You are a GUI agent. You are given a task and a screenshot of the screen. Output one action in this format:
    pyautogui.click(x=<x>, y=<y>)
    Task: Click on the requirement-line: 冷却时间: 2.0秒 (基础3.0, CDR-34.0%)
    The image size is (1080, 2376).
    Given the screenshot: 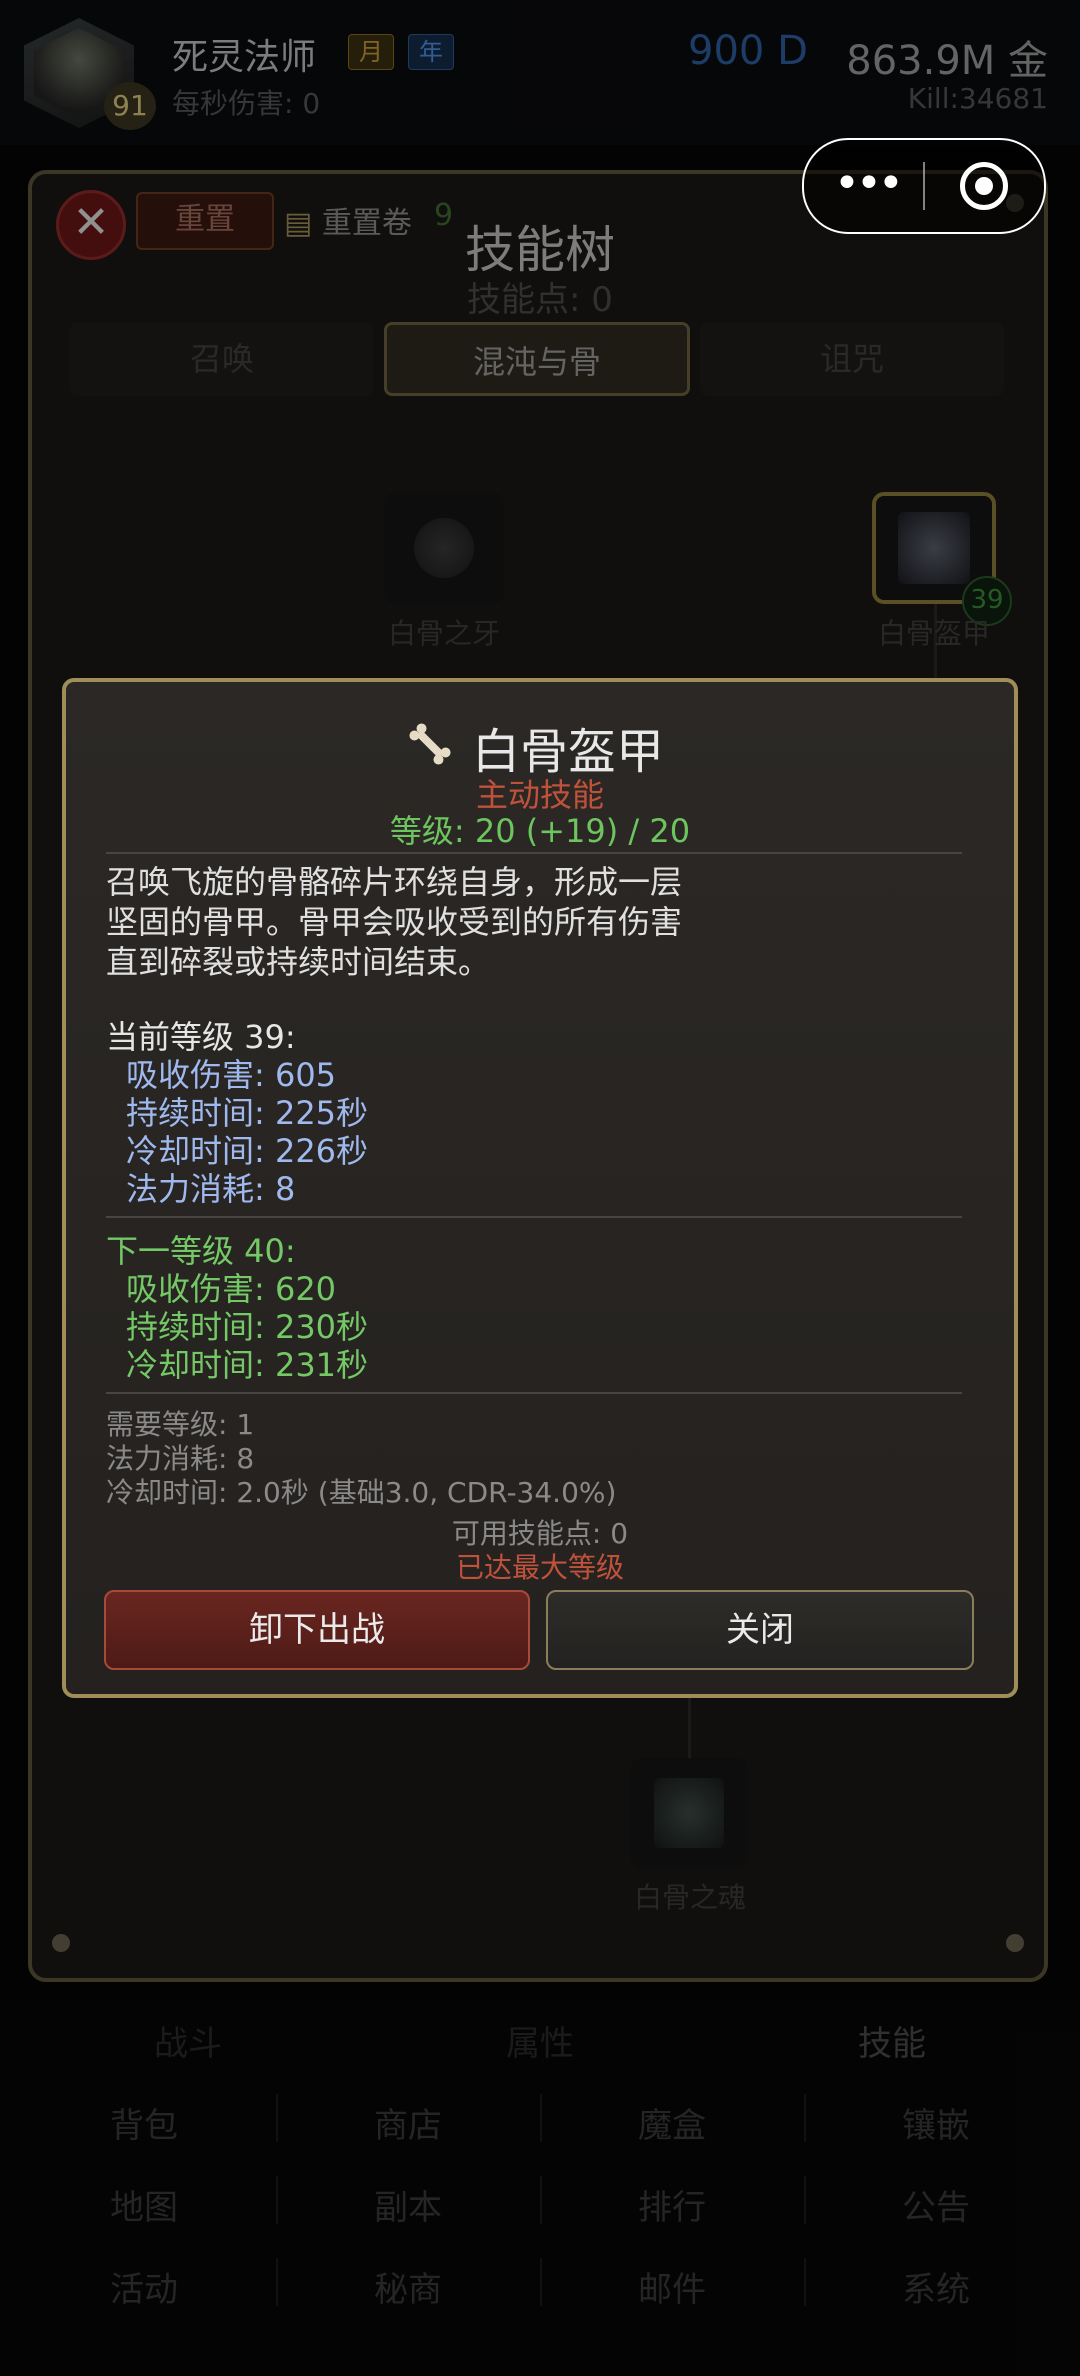 What is the action you would take?
    pyautogui.click(x=361, y=1492)
    